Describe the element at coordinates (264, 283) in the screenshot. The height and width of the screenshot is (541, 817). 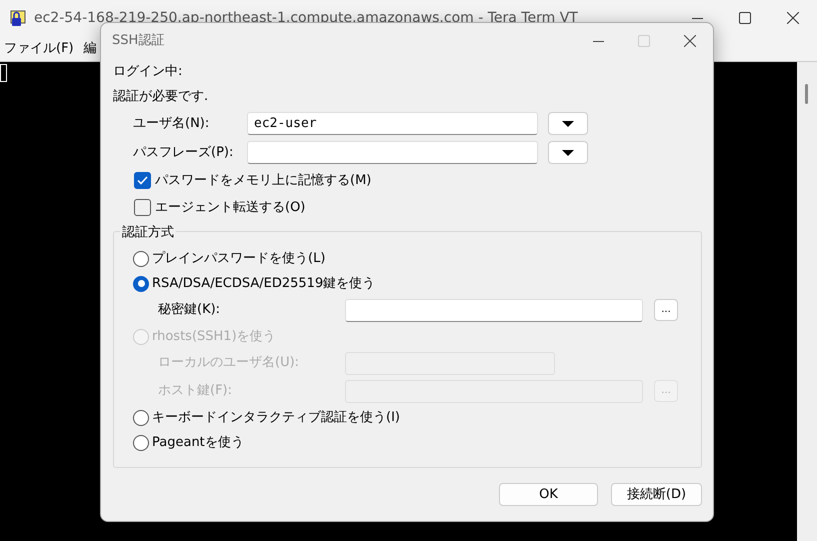
I see `radio-label: RSA/DSA/ECDSA/ED25519鍵を使う` at that location.